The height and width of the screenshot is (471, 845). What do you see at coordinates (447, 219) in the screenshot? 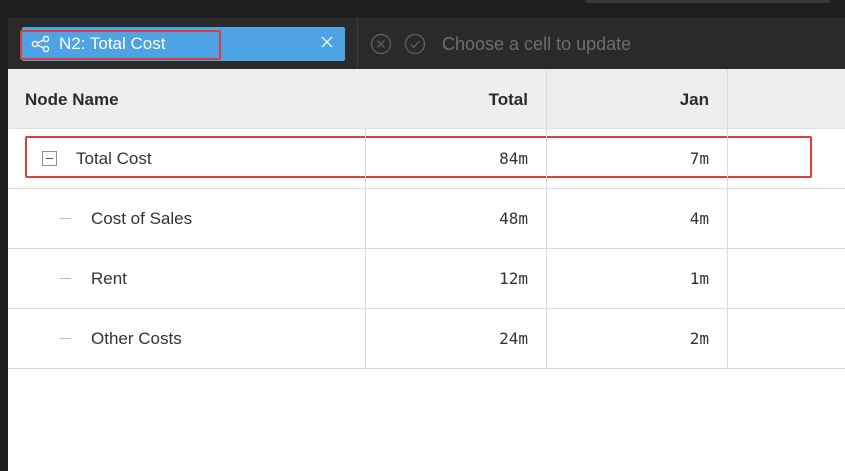
I see `total-cell: 48m` at bounding box center [447, 219].